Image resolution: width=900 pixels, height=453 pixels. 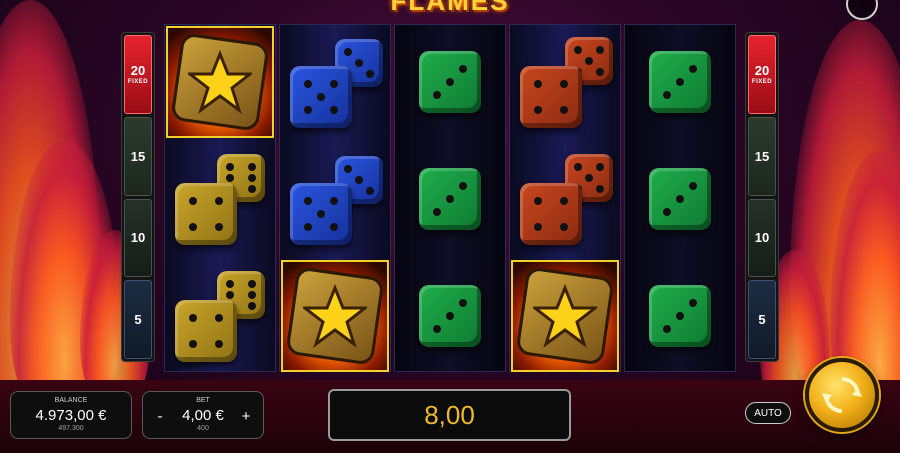 What do you see at coordinates (246, 417) in the screenshot?
I see `bet-increase-button: +` at bounding box center [246, 417].